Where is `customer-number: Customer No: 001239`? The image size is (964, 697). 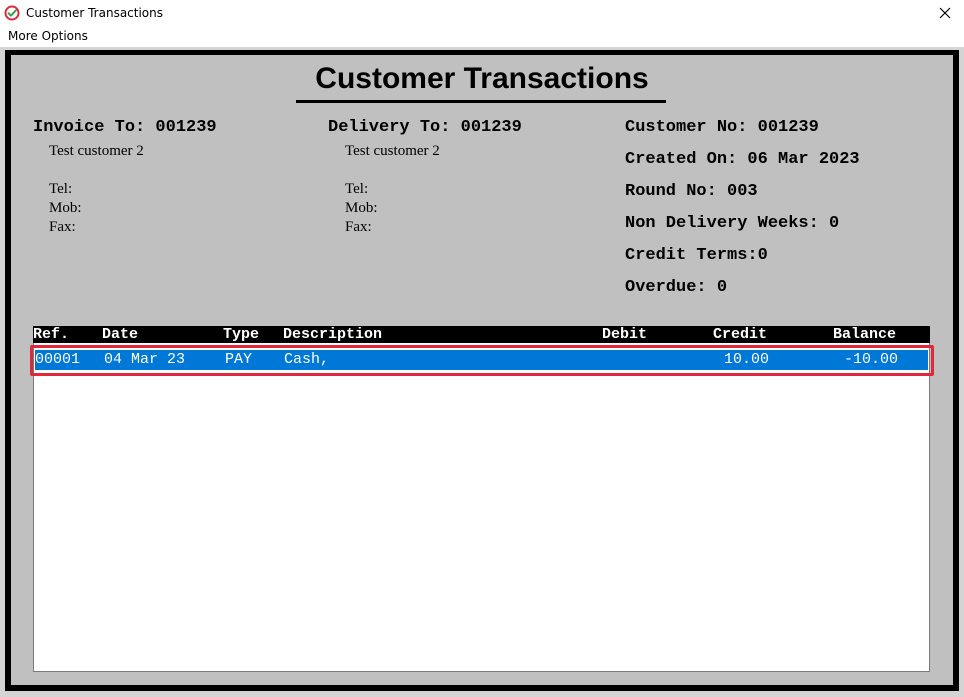
customer-number: Customer No: 001239 is located at coordinates (722, 127).